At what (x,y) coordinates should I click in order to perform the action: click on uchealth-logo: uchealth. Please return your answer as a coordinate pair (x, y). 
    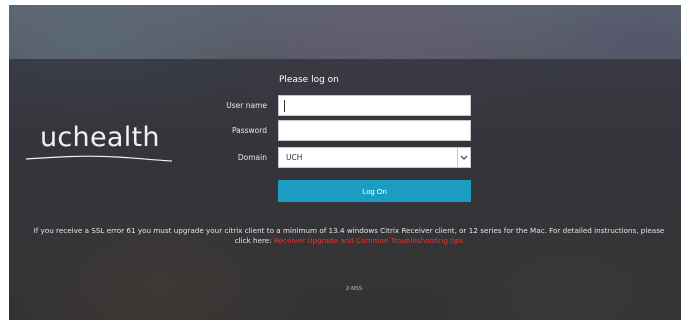
    Looking at the image, I should click on (99, 142).